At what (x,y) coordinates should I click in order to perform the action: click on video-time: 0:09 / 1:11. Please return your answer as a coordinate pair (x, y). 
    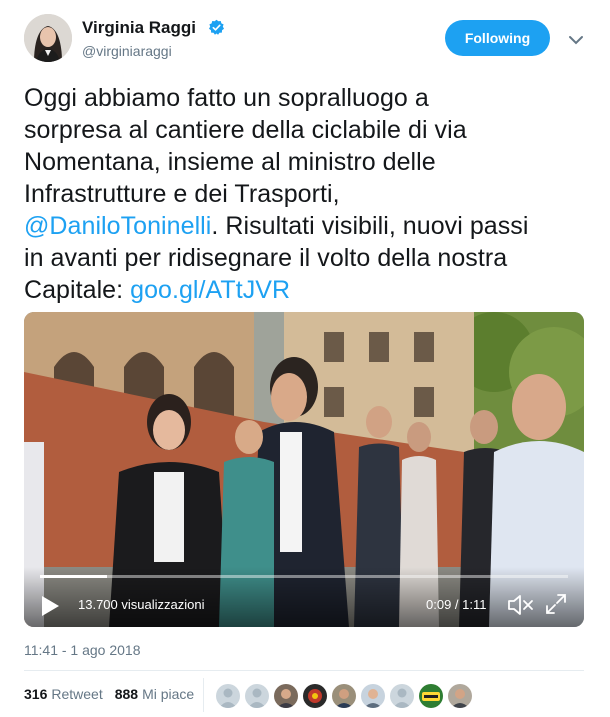
    Looking at the image, I should click on (456, 604).